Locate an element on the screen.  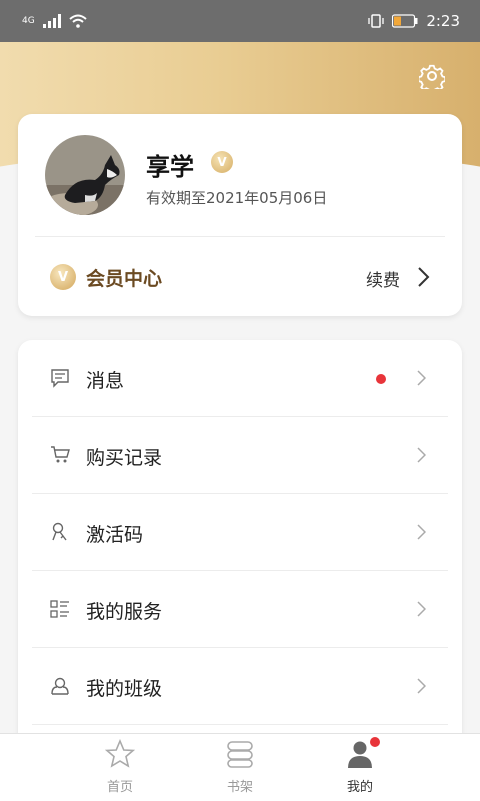
key-icon is located at coordinates (59, 531).